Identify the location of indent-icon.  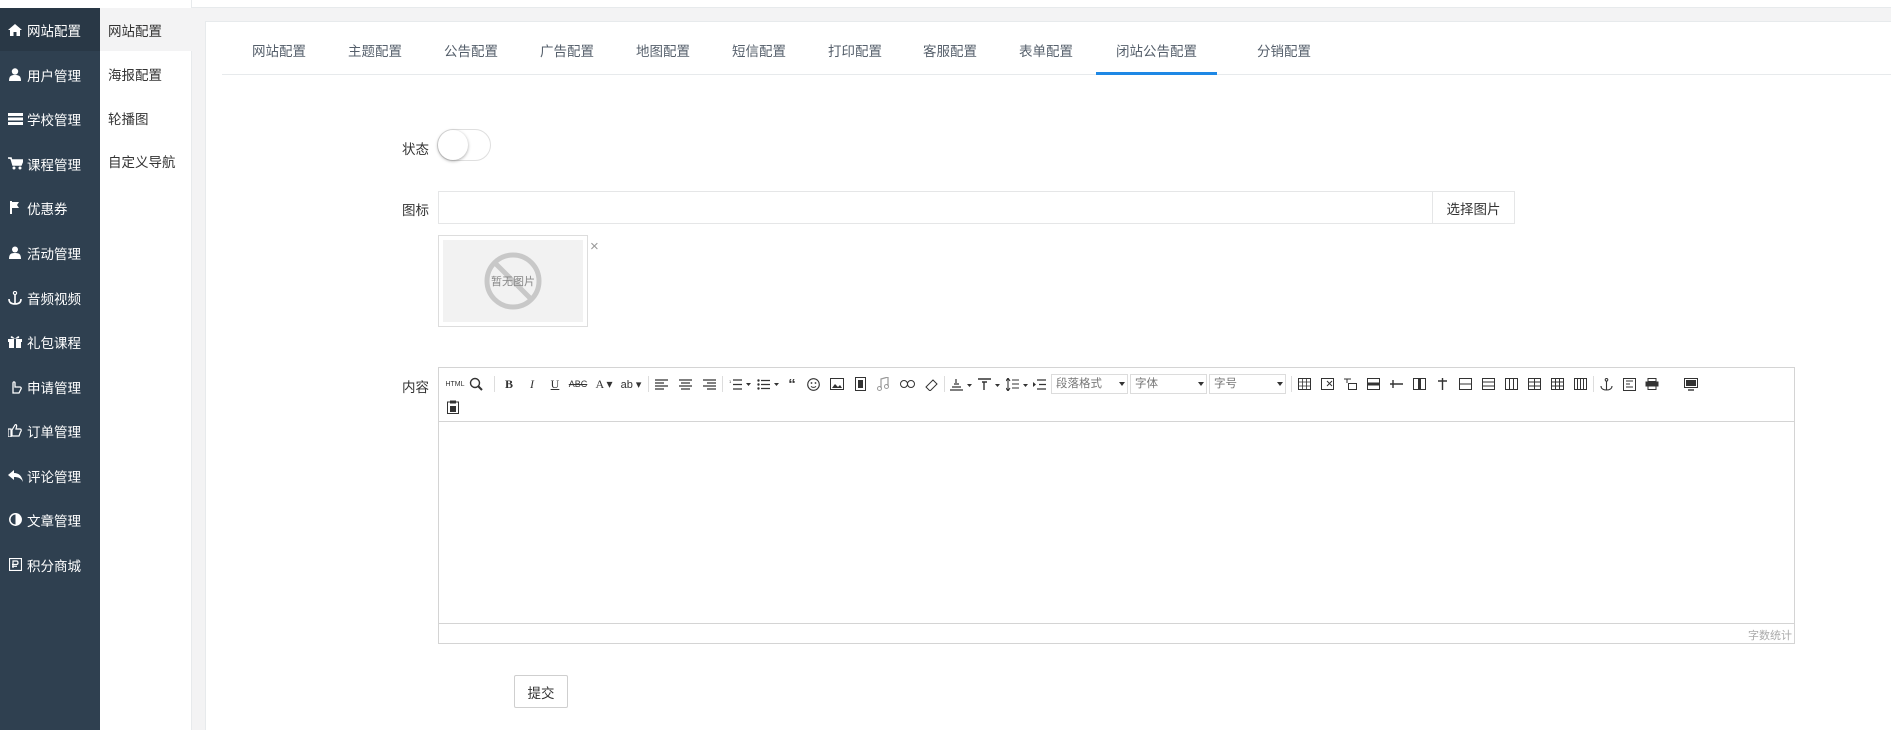
(1039, 384).